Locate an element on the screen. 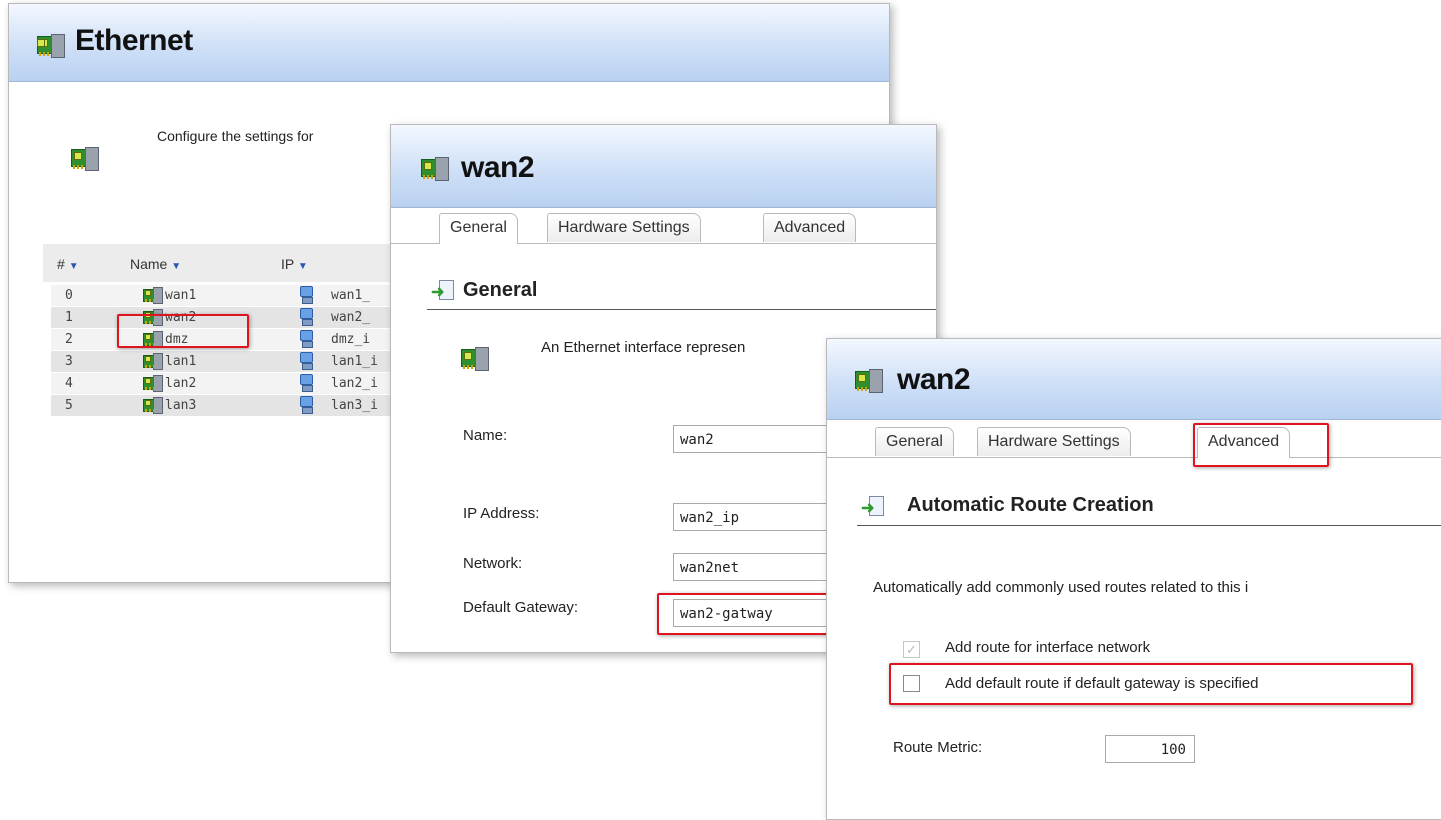 The image size is (1441, 820). highlight-default-gateway is located at coordinates (754, 614).